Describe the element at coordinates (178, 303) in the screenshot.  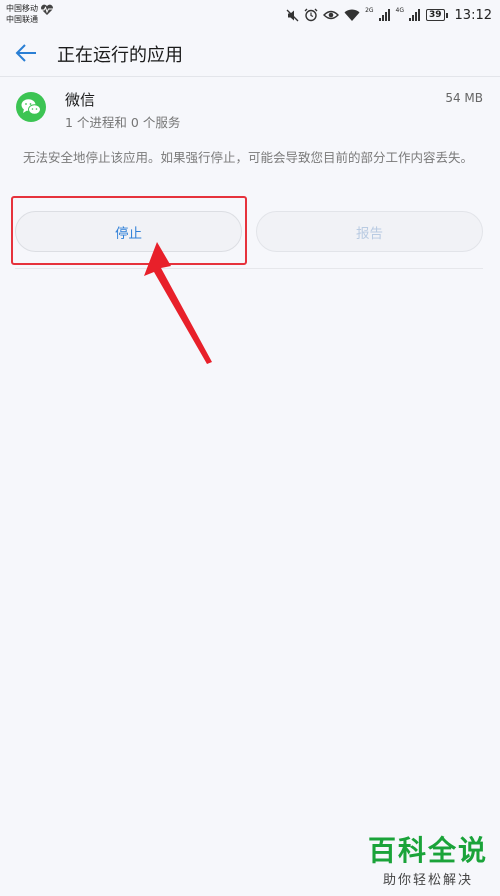
I see `annotation-arrow` at that location.